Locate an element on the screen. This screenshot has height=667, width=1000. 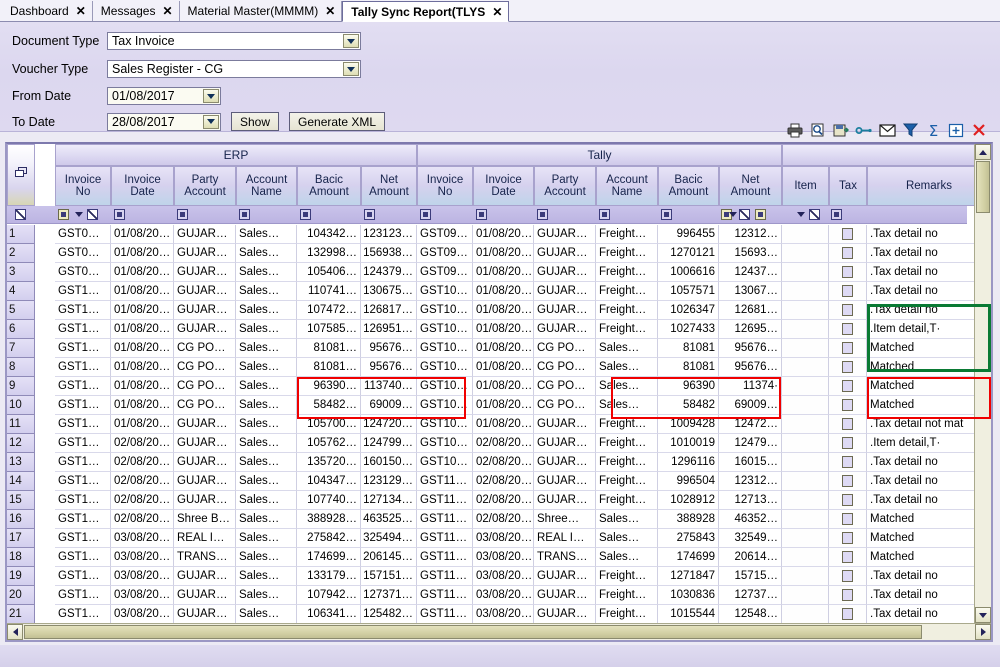
link-icon is located at coordinates (864, 130).